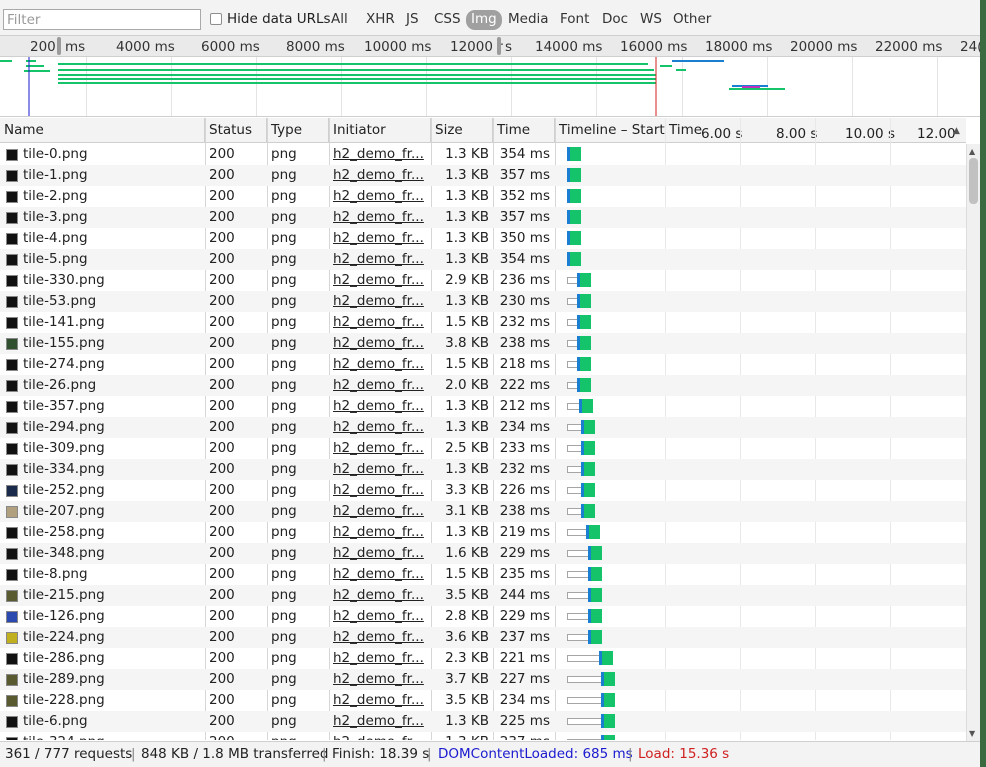 The image size is (986, 767). What do you see at coordinates (59, 46) in the screenshot?
I see `overview-left-handle` at bounding box center [59, 46].